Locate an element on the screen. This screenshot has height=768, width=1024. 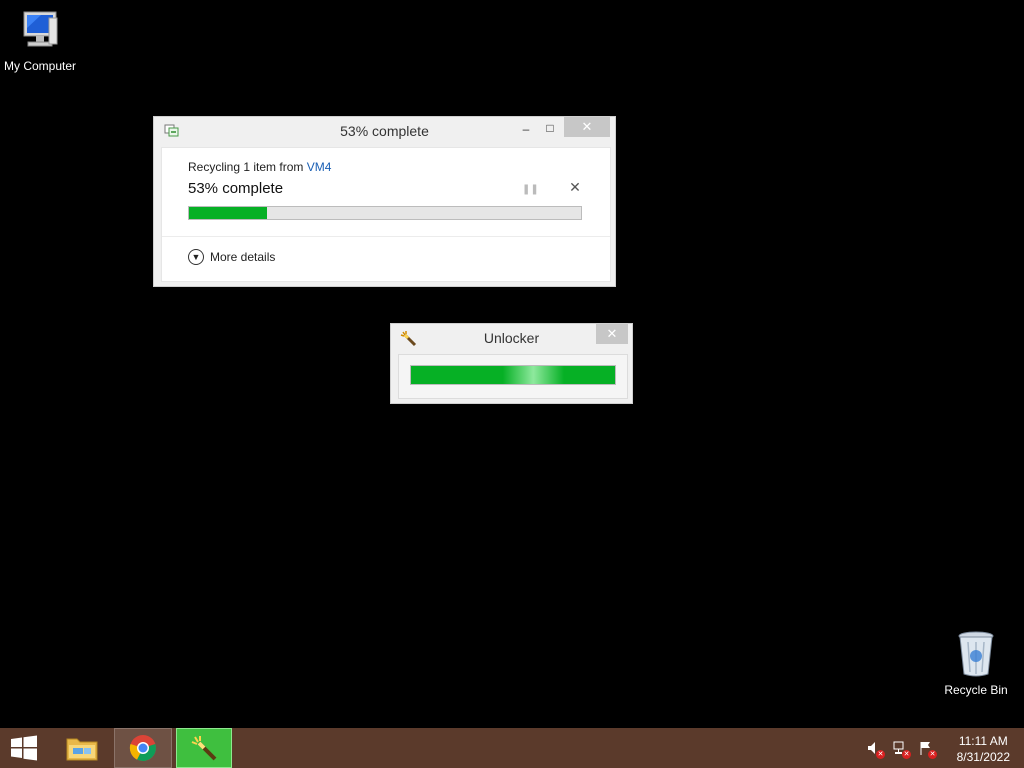
more-details-label: More details is located at coordinates (243, 257).